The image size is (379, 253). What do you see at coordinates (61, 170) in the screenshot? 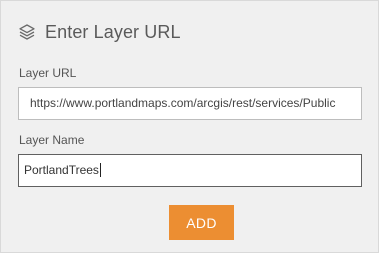
I see `layer-name-value: PortlandTrees` at bounding box center [61, 170].